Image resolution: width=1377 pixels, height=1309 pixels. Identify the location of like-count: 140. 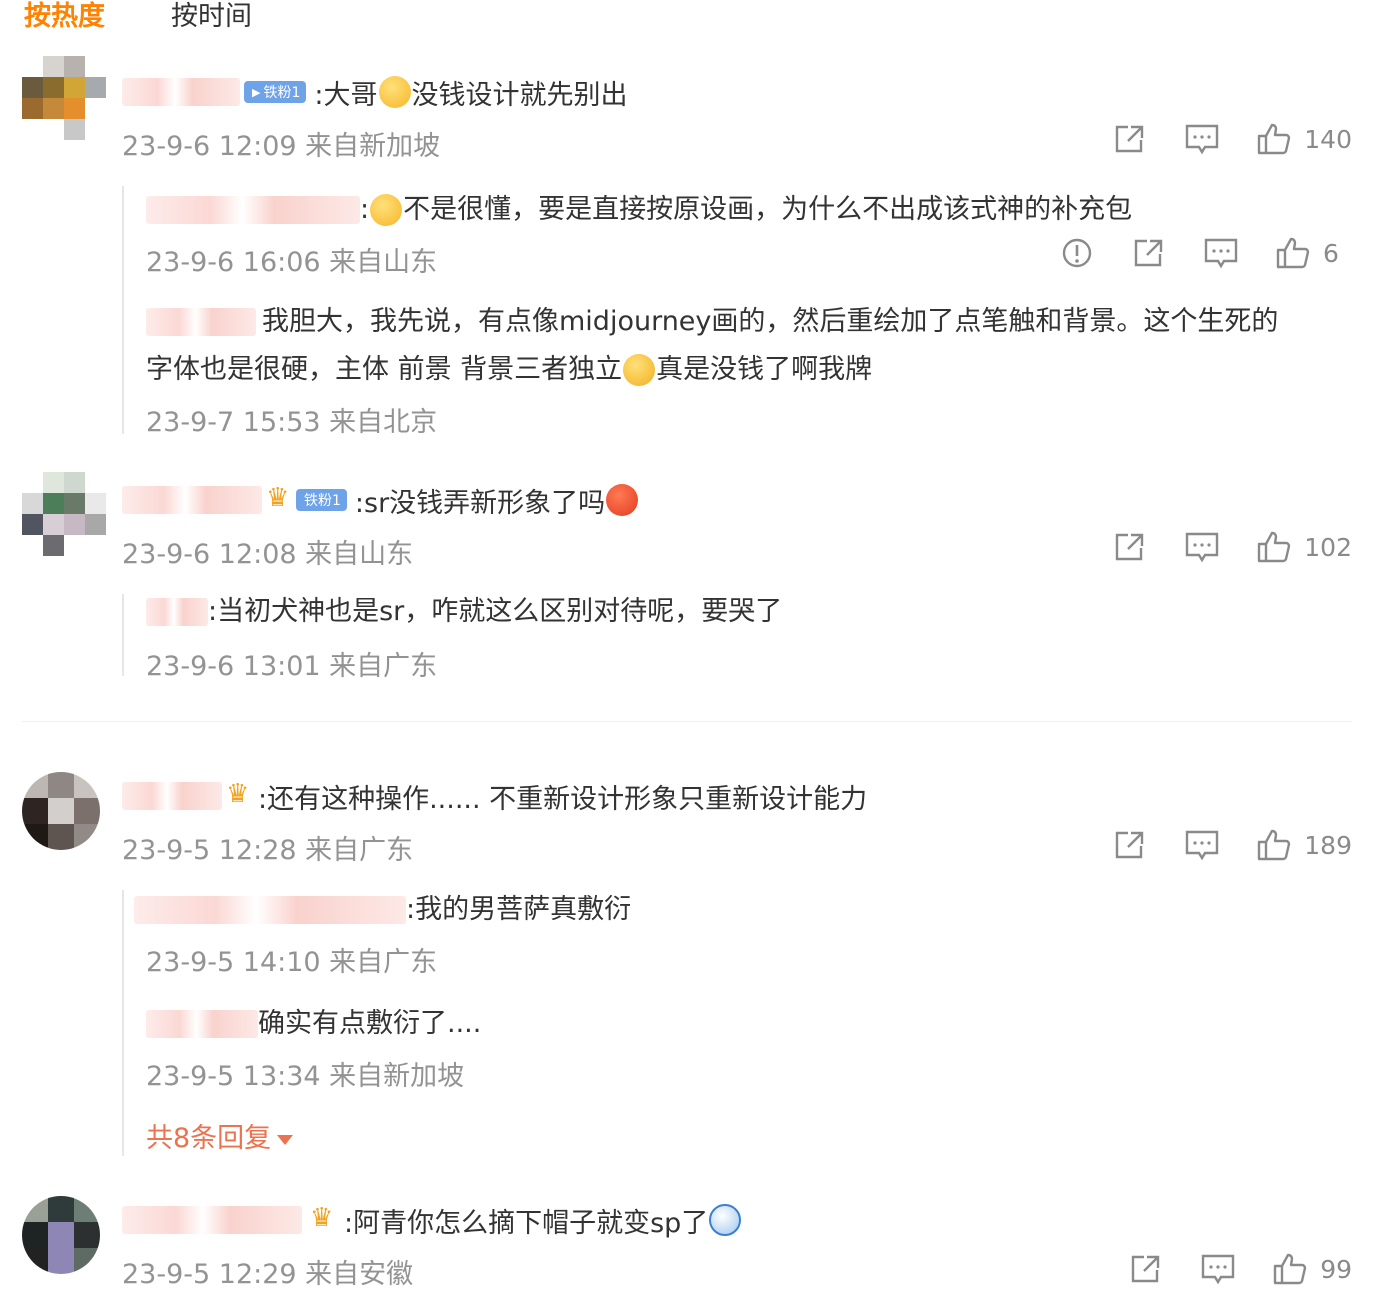
(1328, 139).